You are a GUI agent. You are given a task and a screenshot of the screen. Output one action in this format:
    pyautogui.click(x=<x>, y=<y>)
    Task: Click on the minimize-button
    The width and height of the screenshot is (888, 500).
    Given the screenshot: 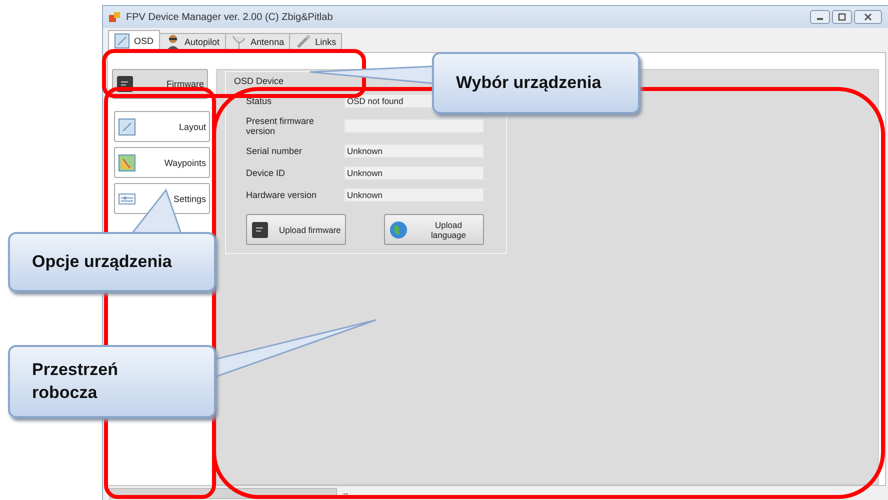 What is the action you would take?
    pyautogui.click(x=820, y=17)
    